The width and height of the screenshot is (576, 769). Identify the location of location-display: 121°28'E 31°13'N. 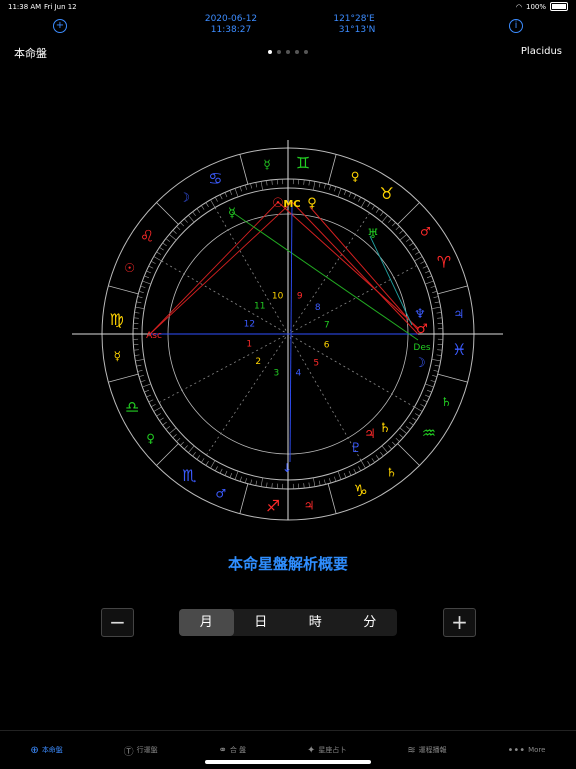
(354, 25).